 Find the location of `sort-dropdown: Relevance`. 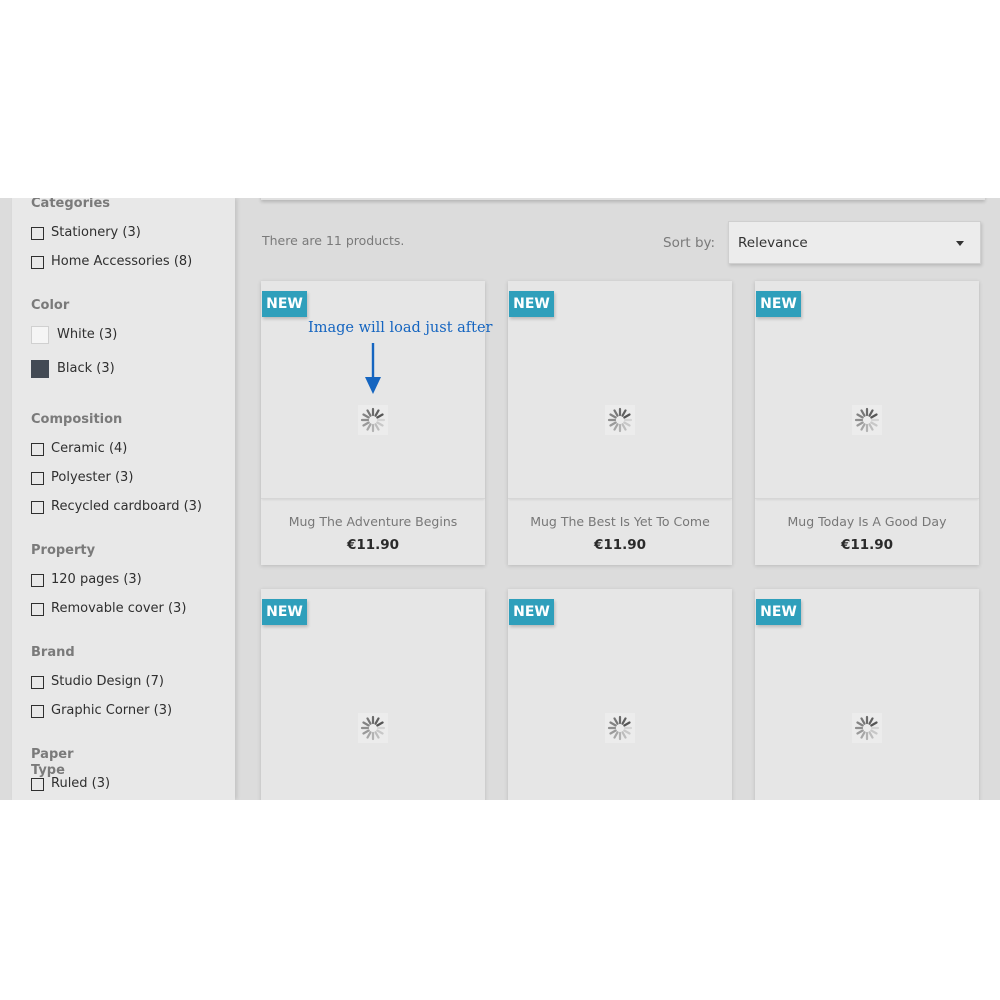

sort-dropdown: Relevance is located at coordinates (854, 242).